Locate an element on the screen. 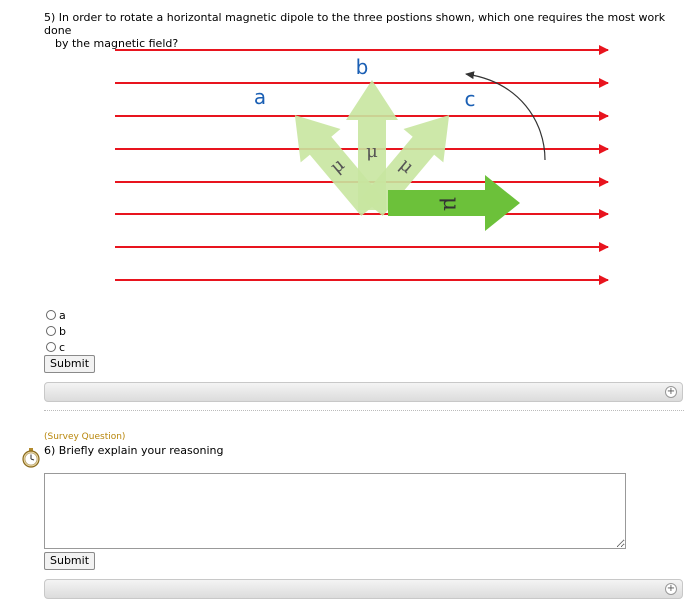  label-a: a is located at coordinates (260, 97).